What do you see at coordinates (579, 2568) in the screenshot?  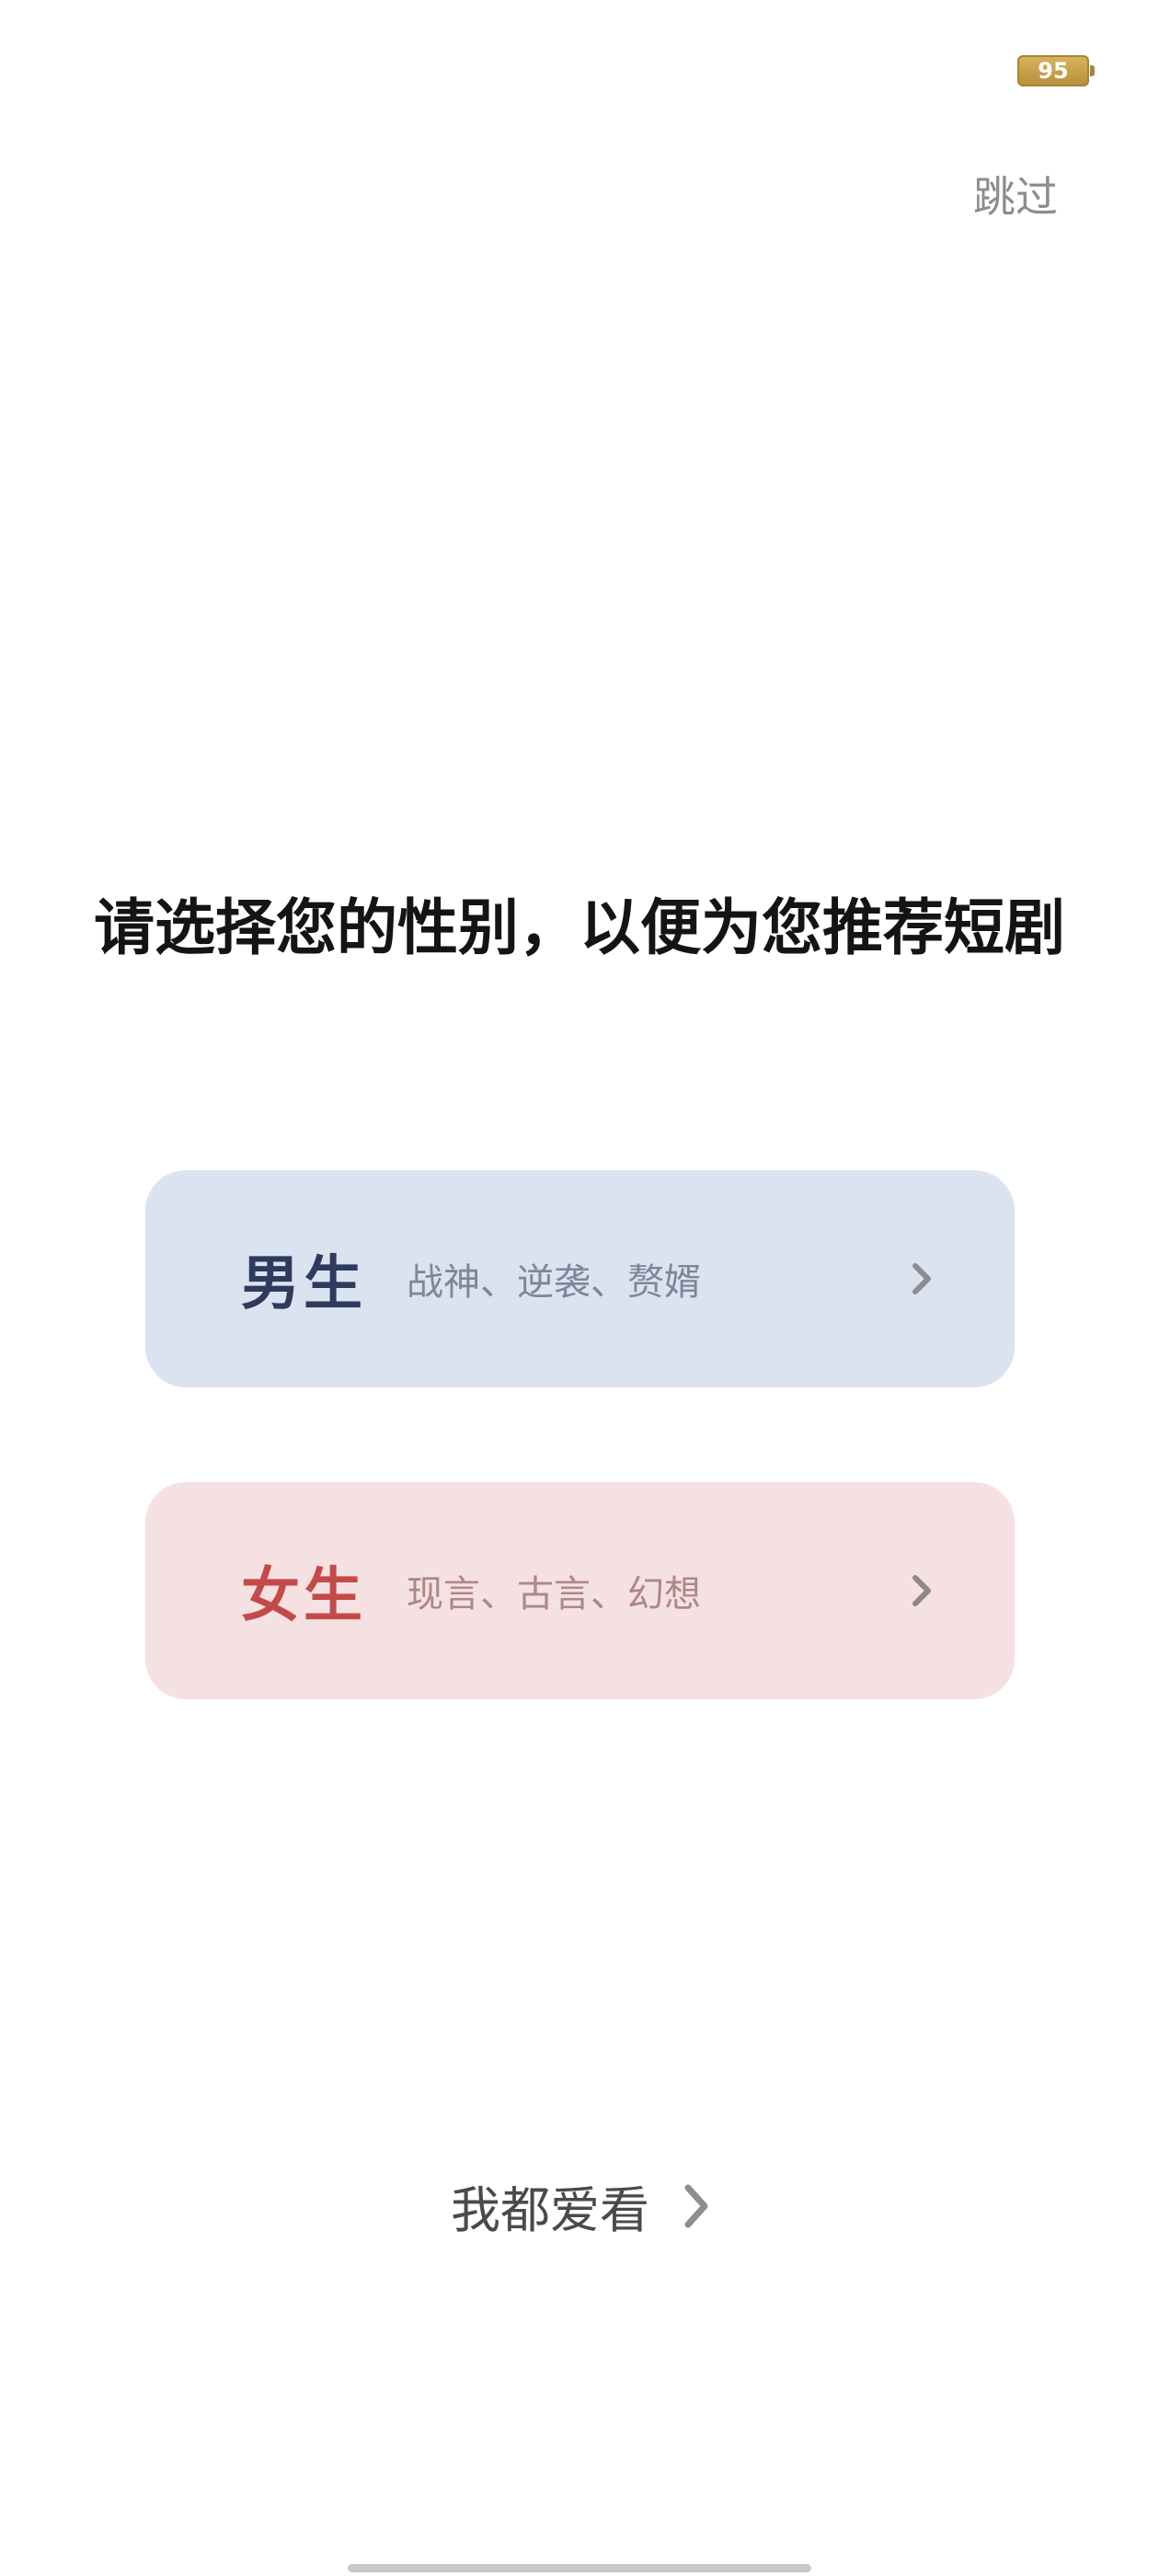 I see `home-indicator` at bounding box center [579, 2568].